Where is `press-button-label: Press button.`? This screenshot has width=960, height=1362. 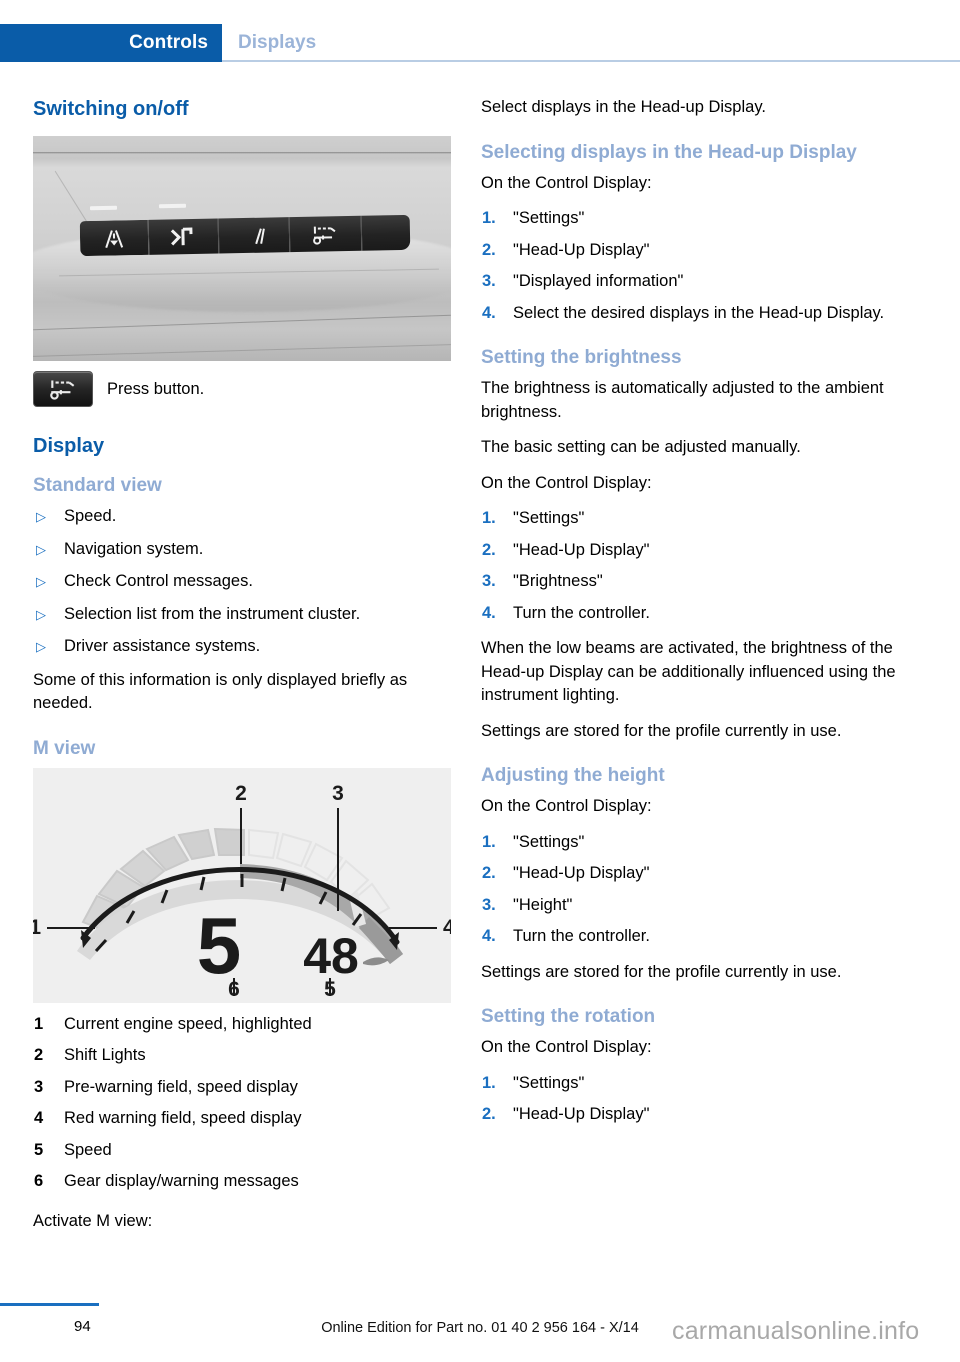
press-button-label: Press button. is located at coordinates (156, 388).